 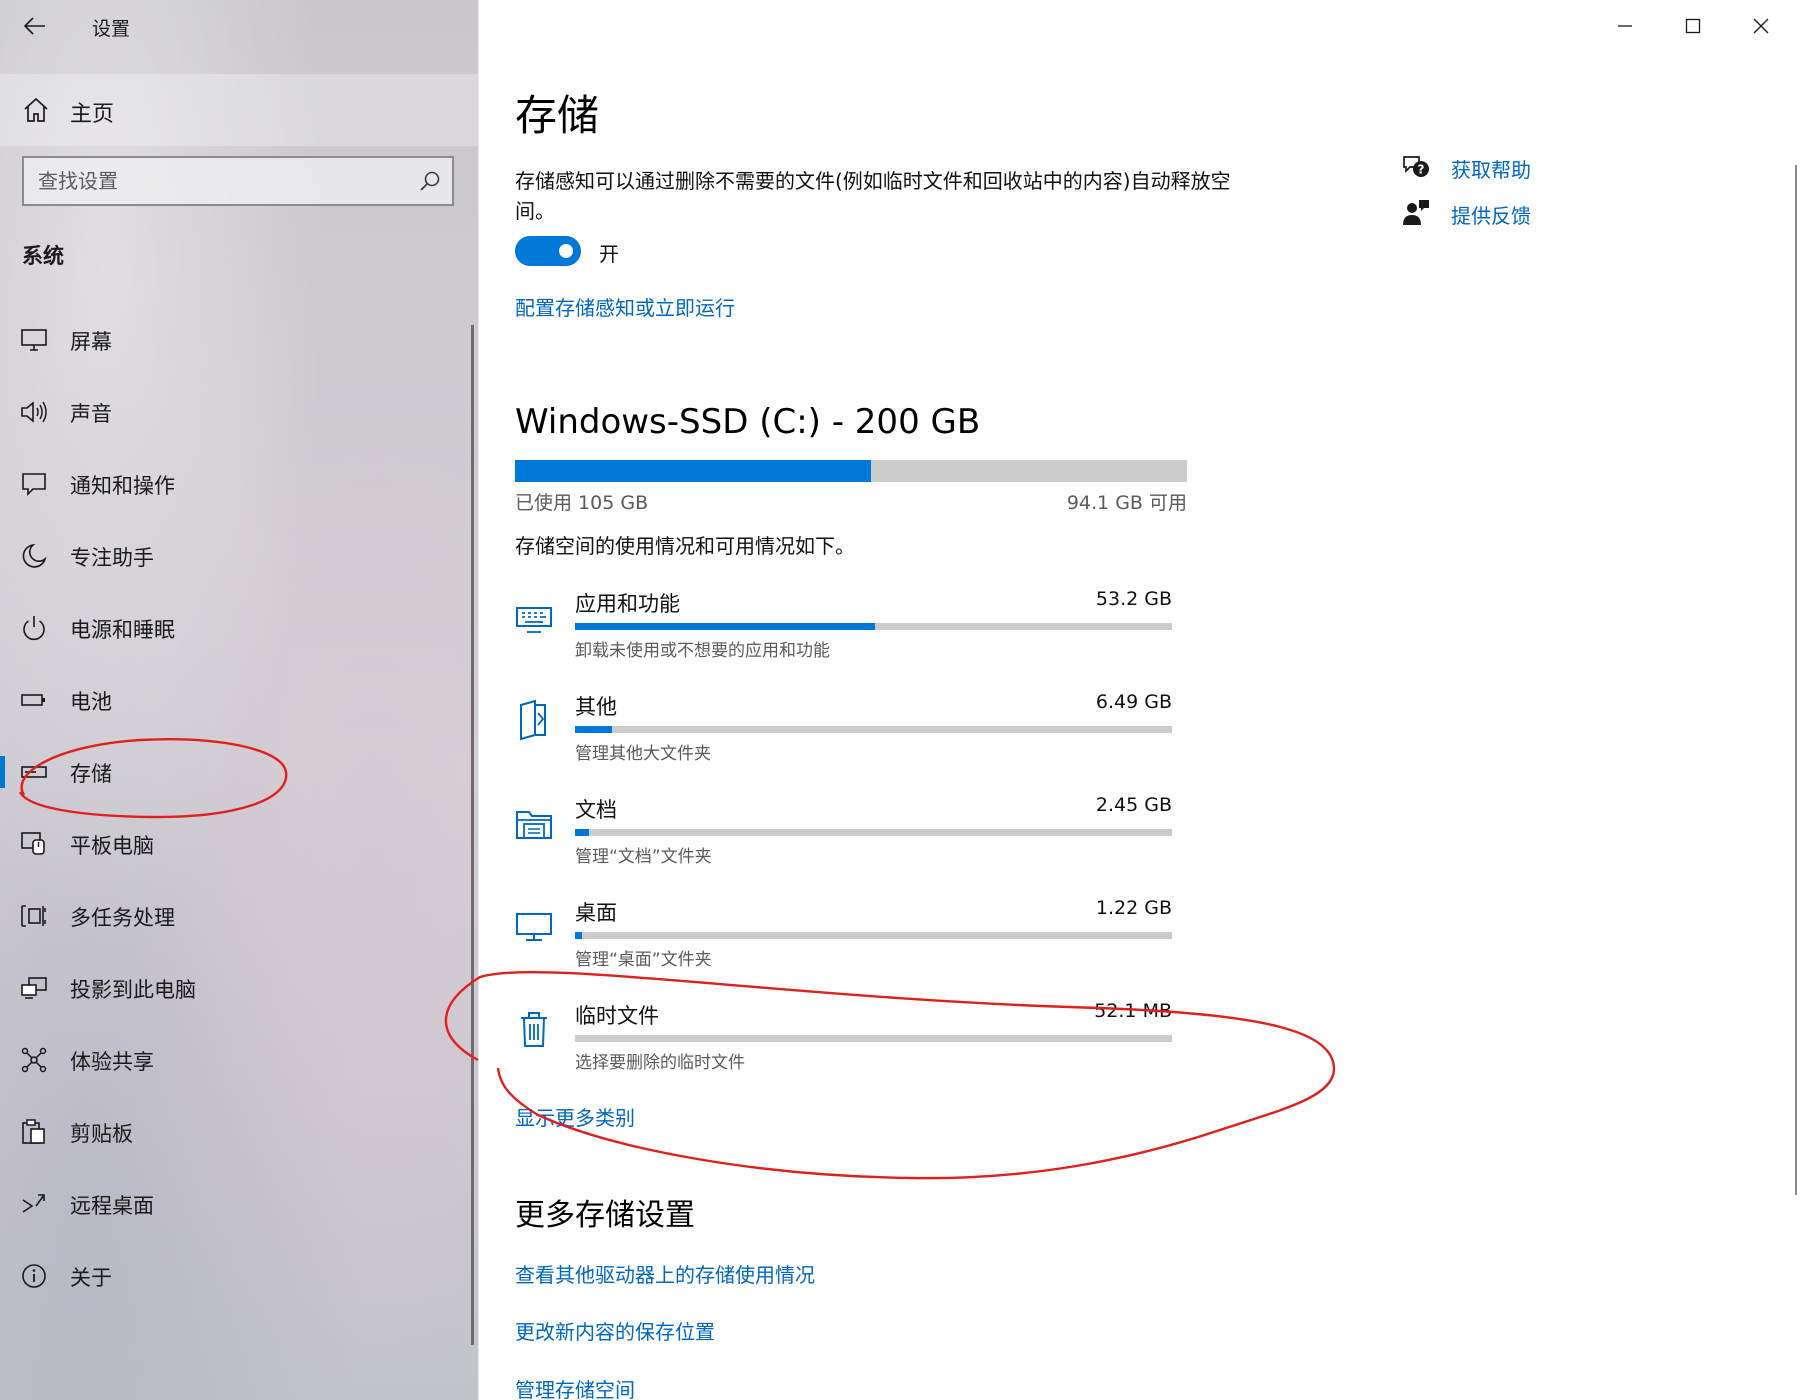 I want to click on category-name: 应用和功能, so click(x=627, y=604).